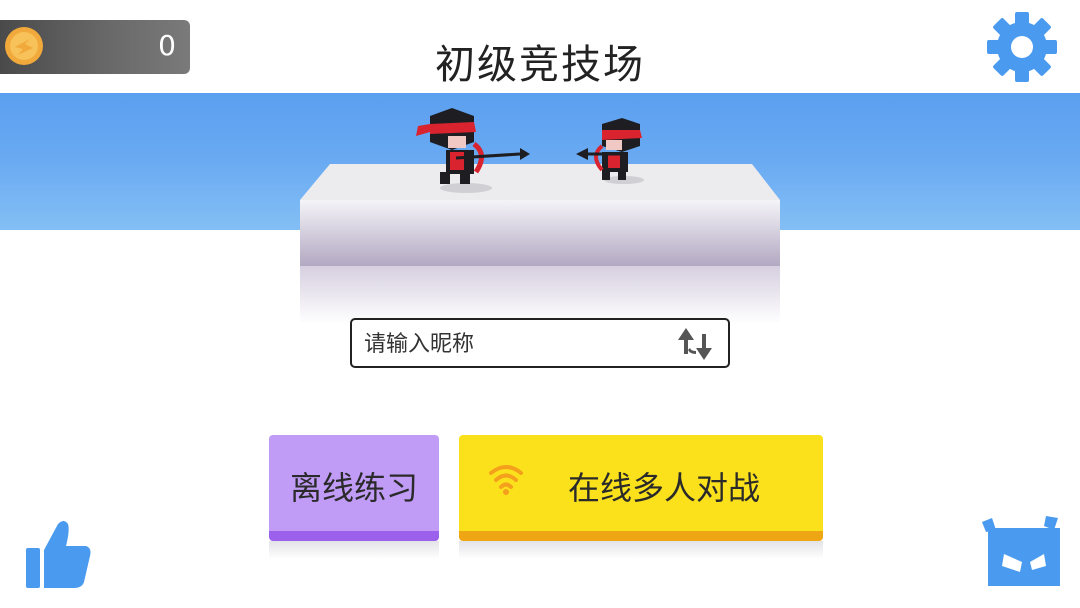  Describe the element at coordinates (663, 488) in the screenshot. I see `online-battle-label: 在线多人对战` at that location.